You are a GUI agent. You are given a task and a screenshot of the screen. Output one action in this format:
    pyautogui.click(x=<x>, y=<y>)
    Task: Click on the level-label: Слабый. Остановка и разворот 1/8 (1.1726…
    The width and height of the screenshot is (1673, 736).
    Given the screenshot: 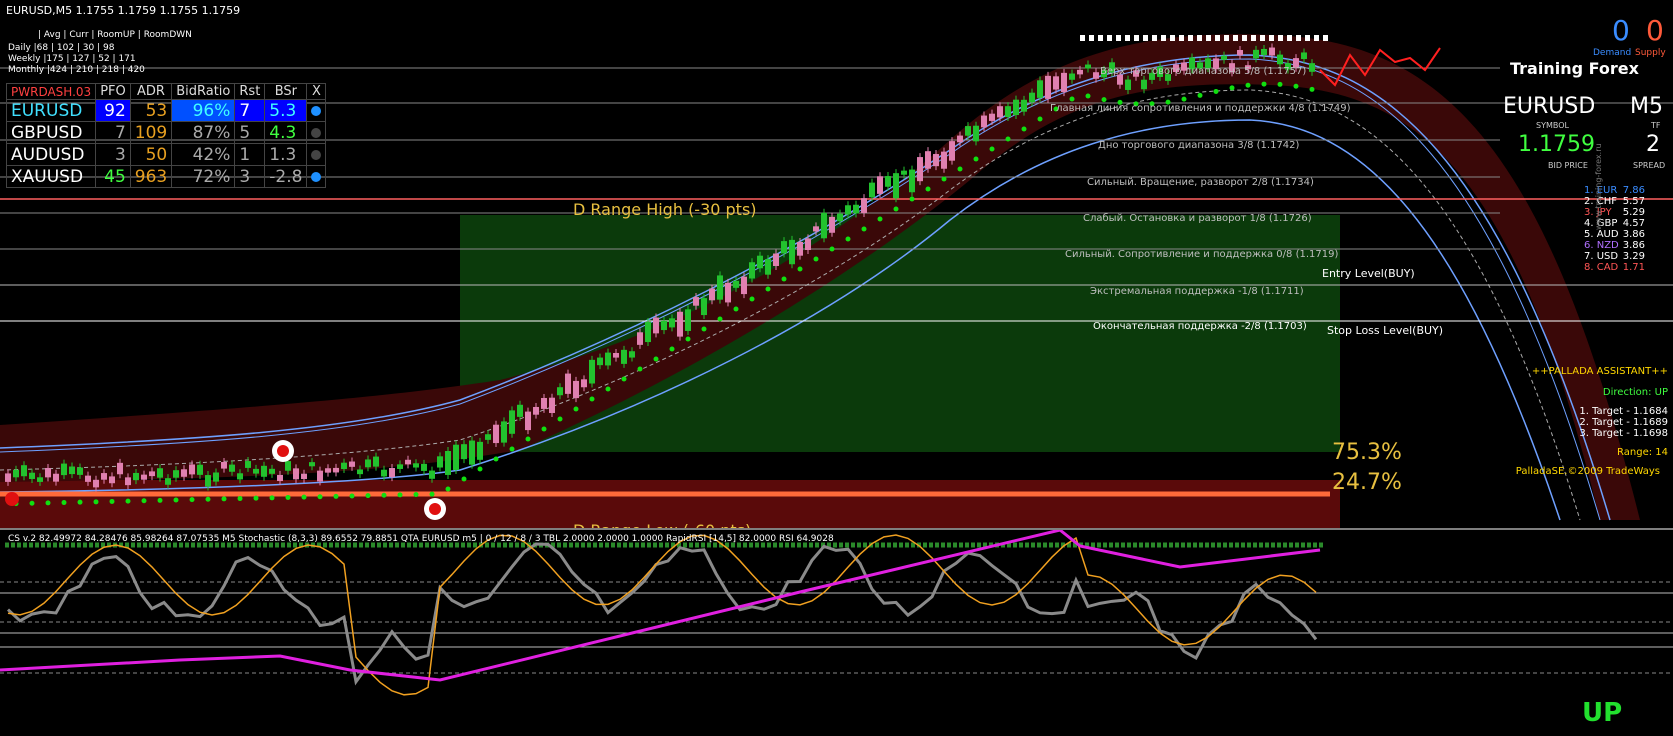 What is the action you would take?
    pyautogui.click(x=1197, y=218)
    